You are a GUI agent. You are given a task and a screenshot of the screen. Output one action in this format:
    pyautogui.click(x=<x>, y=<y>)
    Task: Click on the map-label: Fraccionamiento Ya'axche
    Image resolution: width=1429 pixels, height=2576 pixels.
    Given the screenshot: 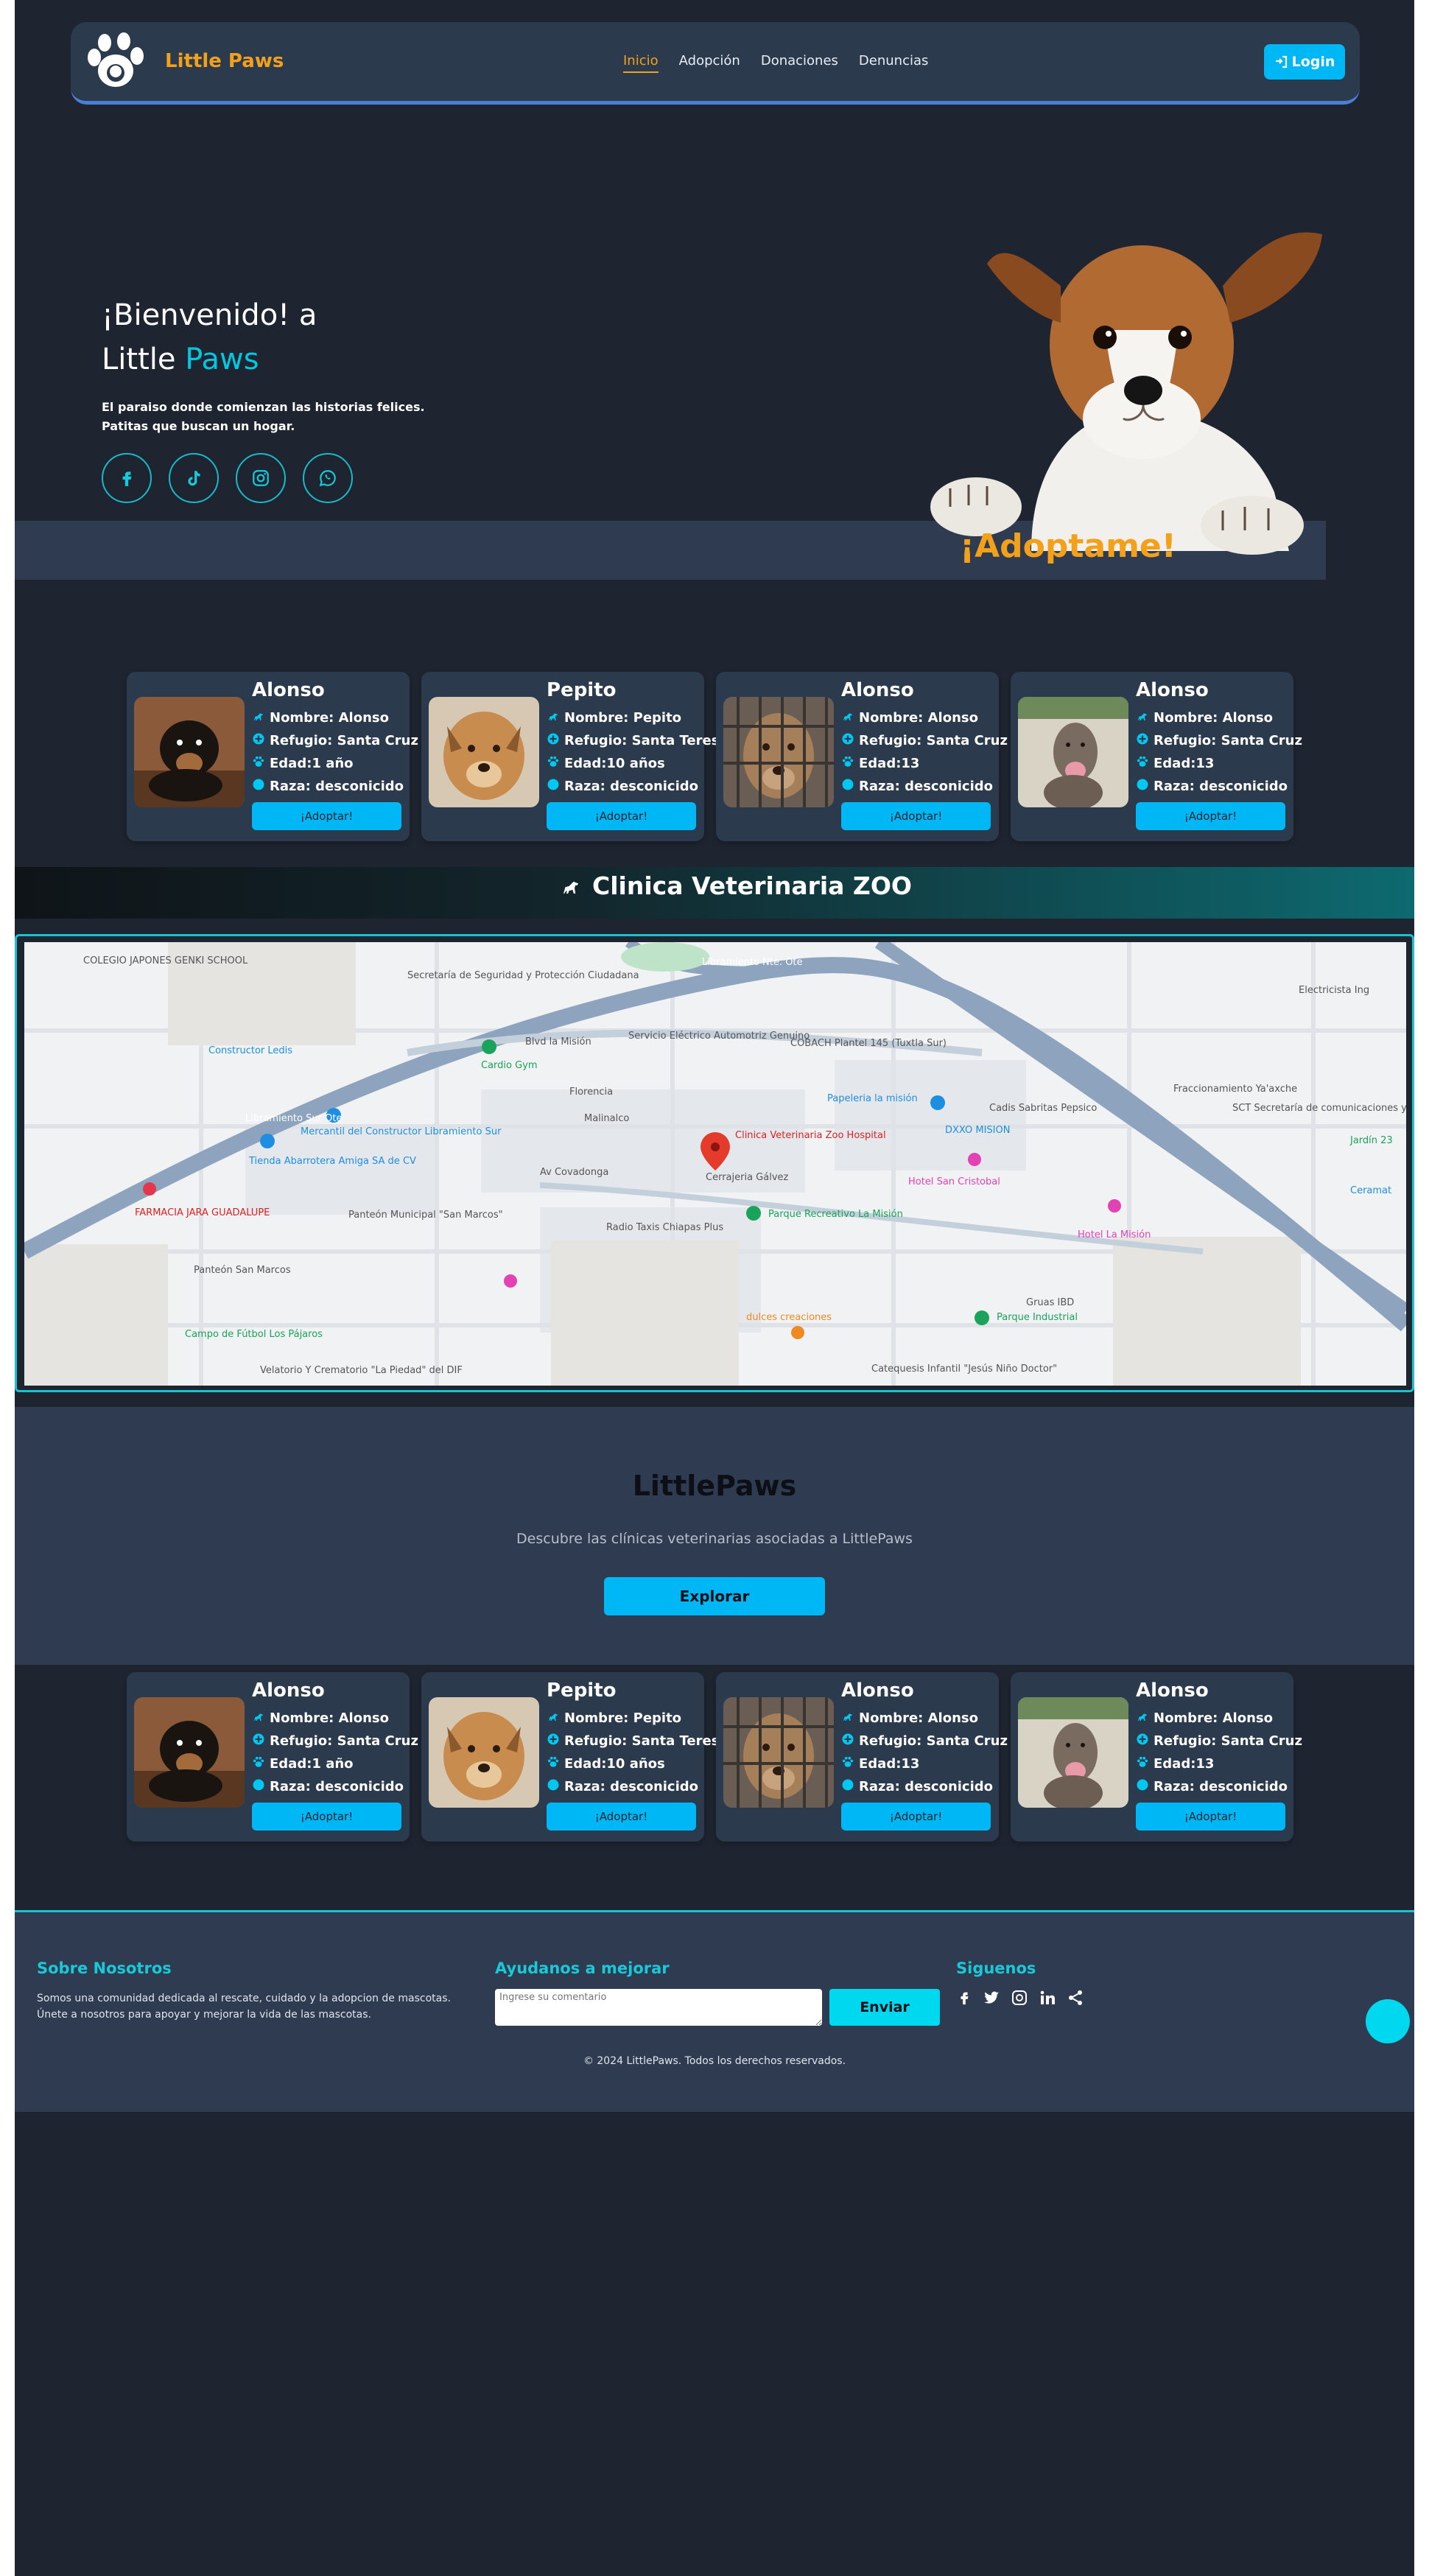 What is the action you would take?
    pyautogui.click(x=1235, y=1089)
    